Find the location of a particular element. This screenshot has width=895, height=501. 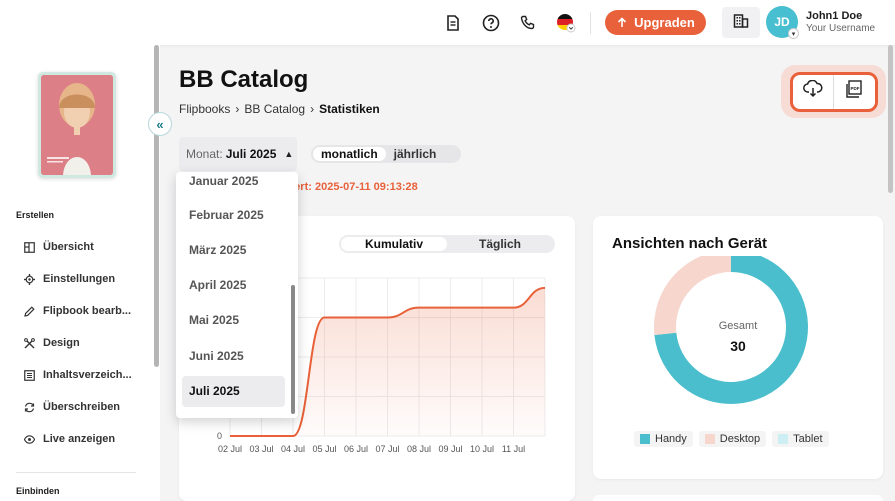

collapse-sidebar-button: « is located at coordinates (160, 124).